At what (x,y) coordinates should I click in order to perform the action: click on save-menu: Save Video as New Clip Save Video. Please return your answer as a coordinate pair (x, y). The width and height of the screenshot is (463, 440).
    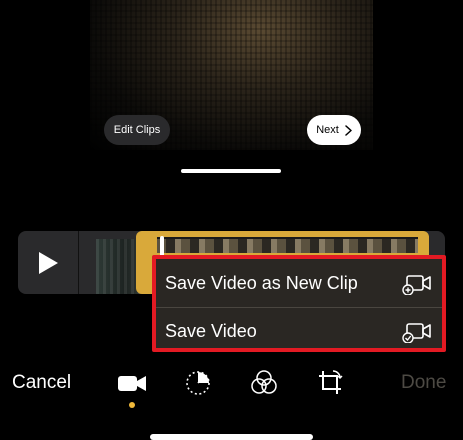
    Looking at the image, I should click on (299, 303).